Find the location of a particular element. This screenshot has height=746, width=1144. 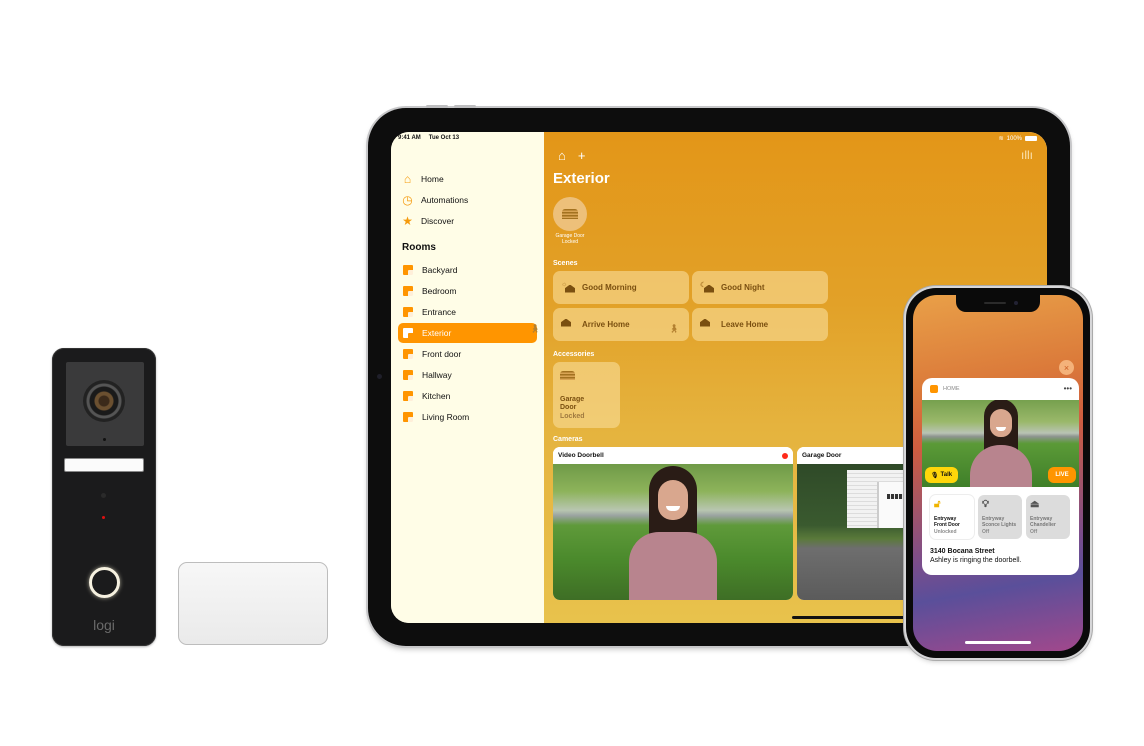

camera-feed is located at coordinates (673, 532).